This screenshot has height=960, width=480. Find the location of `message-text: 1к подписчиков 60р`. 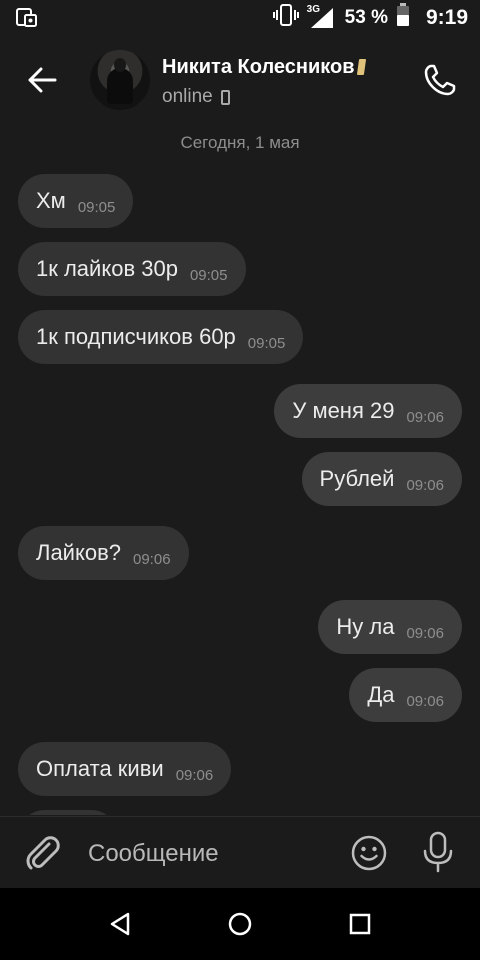

message-text: 1к подписчиков 60р is located at coordinates (136, 336).